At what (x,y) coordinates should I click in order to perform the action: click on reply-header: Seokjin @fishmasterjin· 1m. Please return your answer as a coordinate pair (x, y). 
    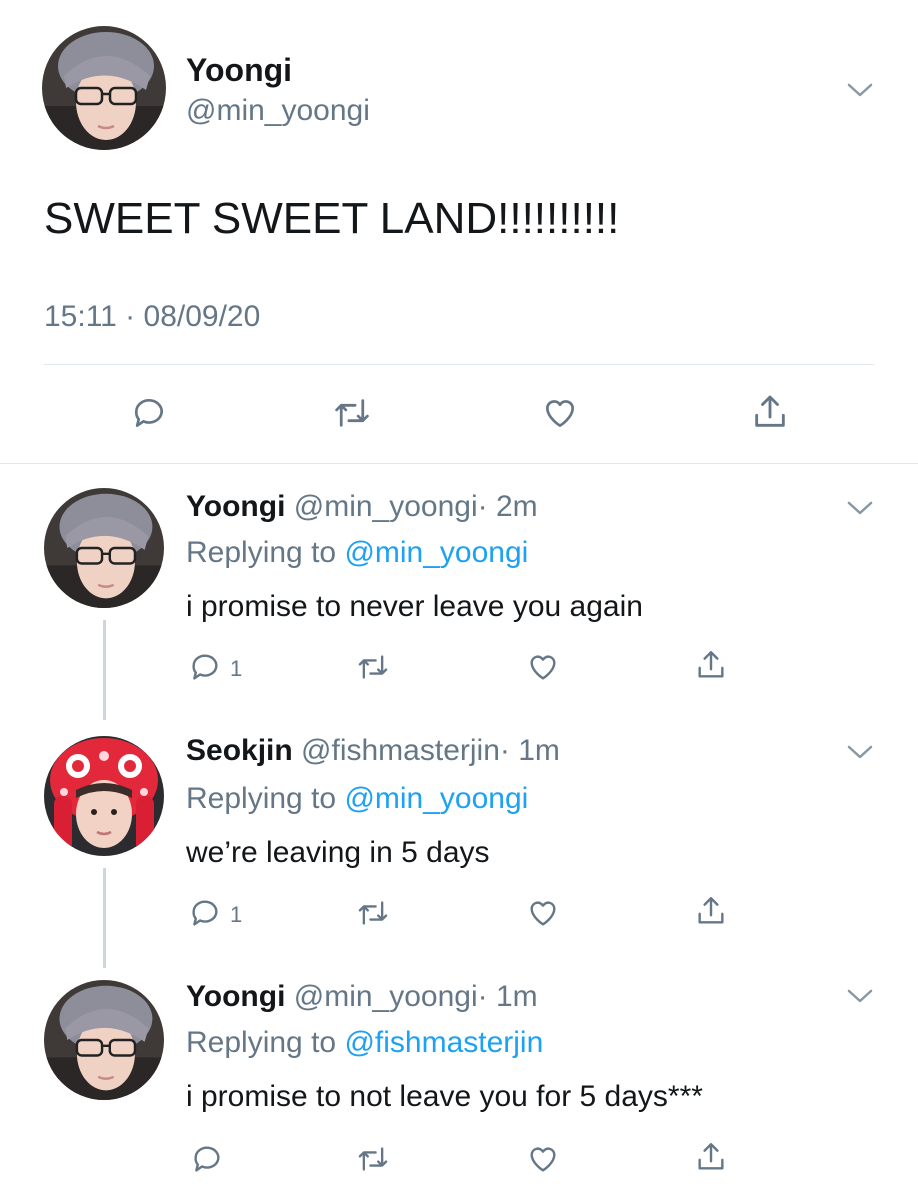
    Looking at the image, I should click on (373, 751).